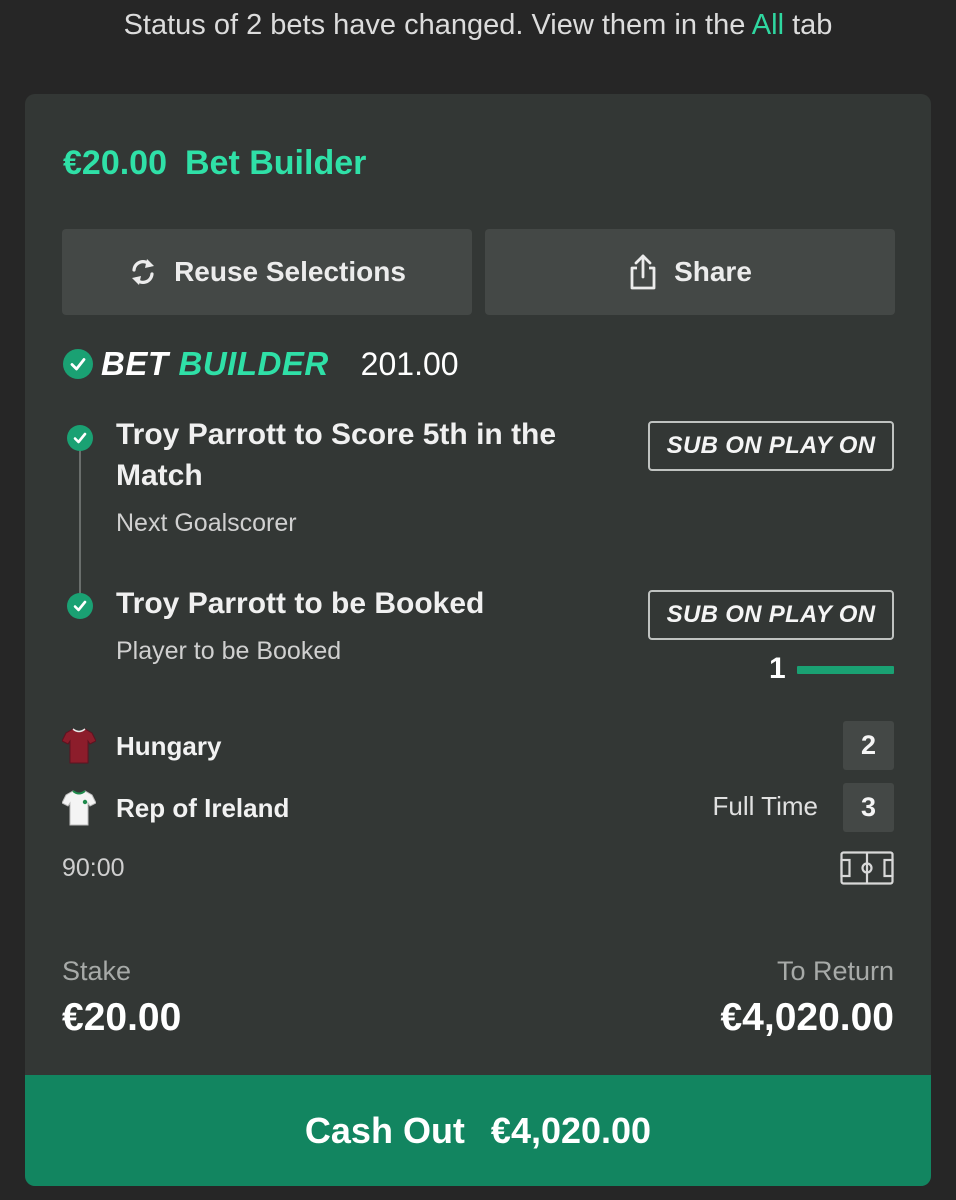 This screenshot has width=956, height=1200. What do you see at coordinates (276, 163) in the screenshot?
I see `bet-type-title: Bet Builder` at bounding box center [276, 163].